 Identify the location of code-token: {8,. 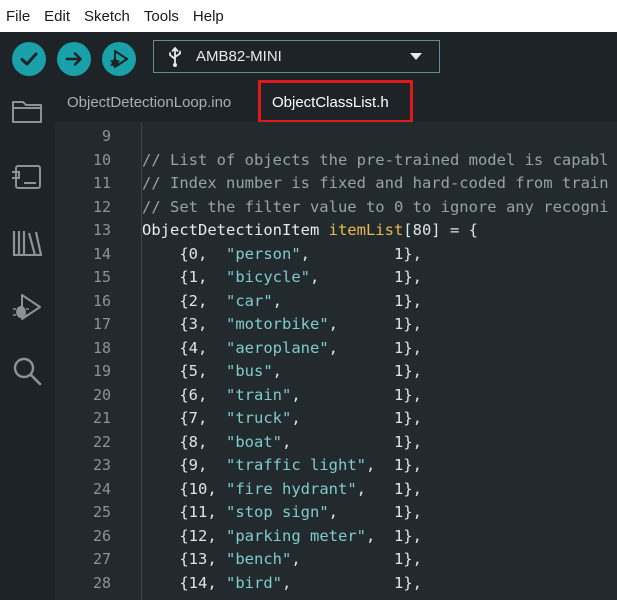
(184, 441).